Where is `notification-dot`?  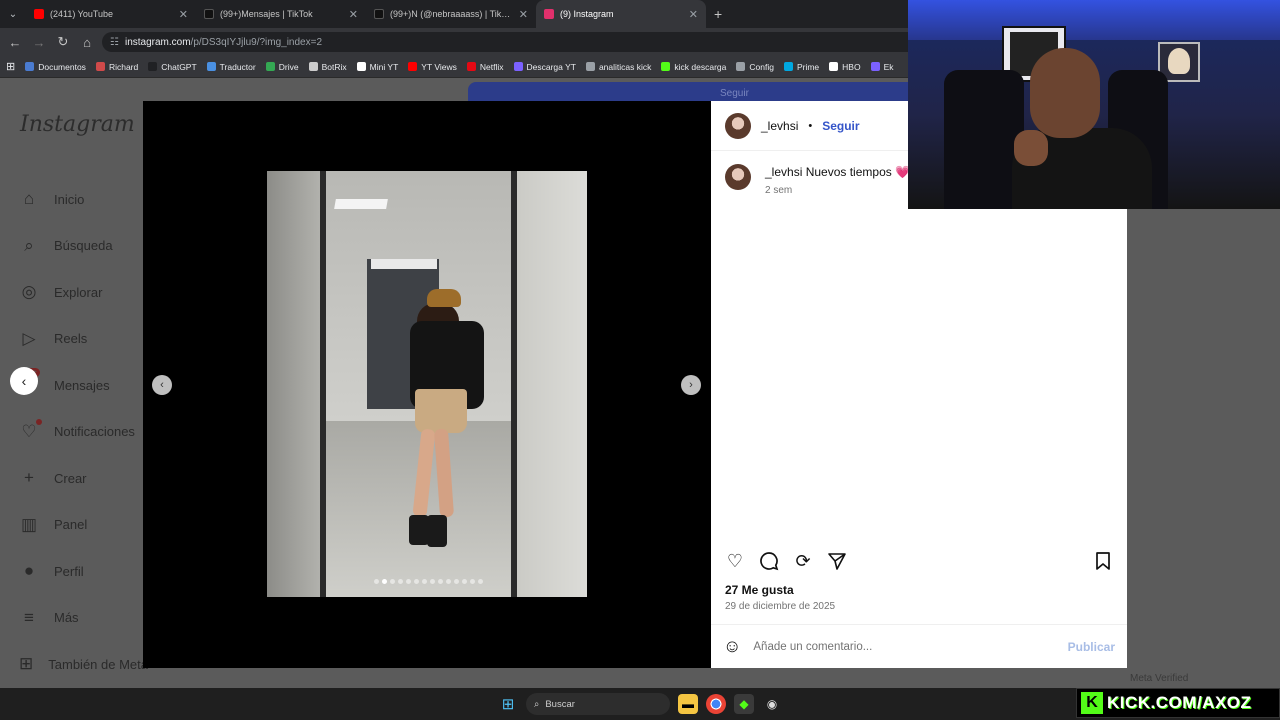
notification-dot is located at coordinates (39, 421).